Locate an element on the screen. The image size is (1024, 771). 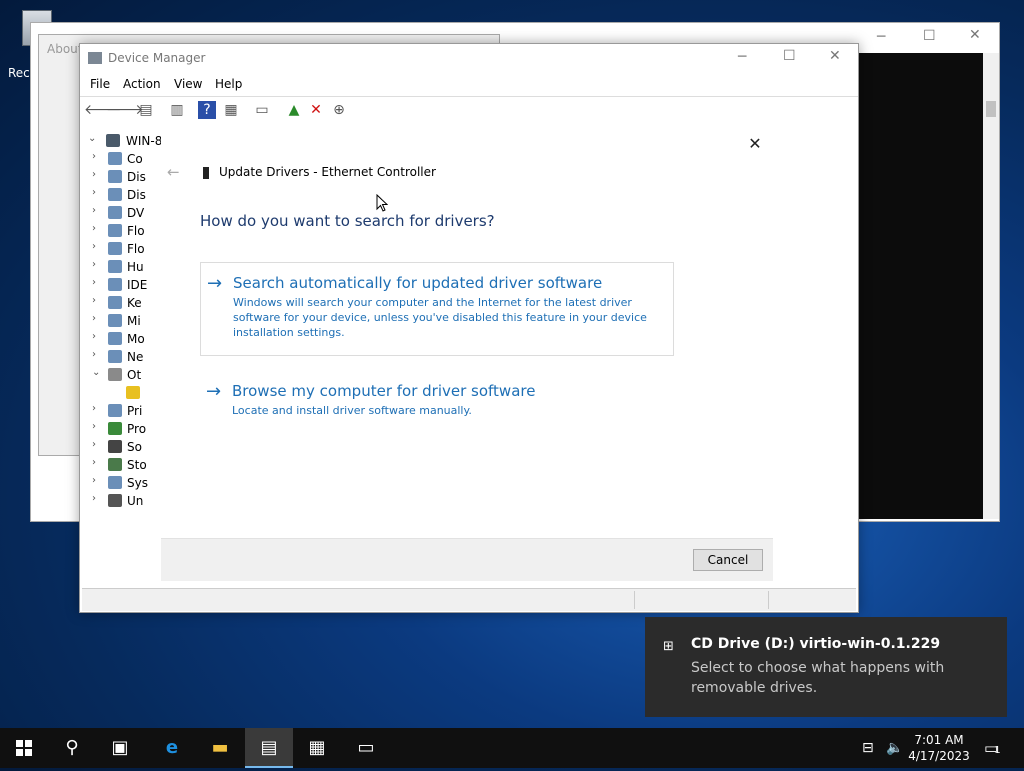
device-manager-icon is located at coordinates (95, 58).